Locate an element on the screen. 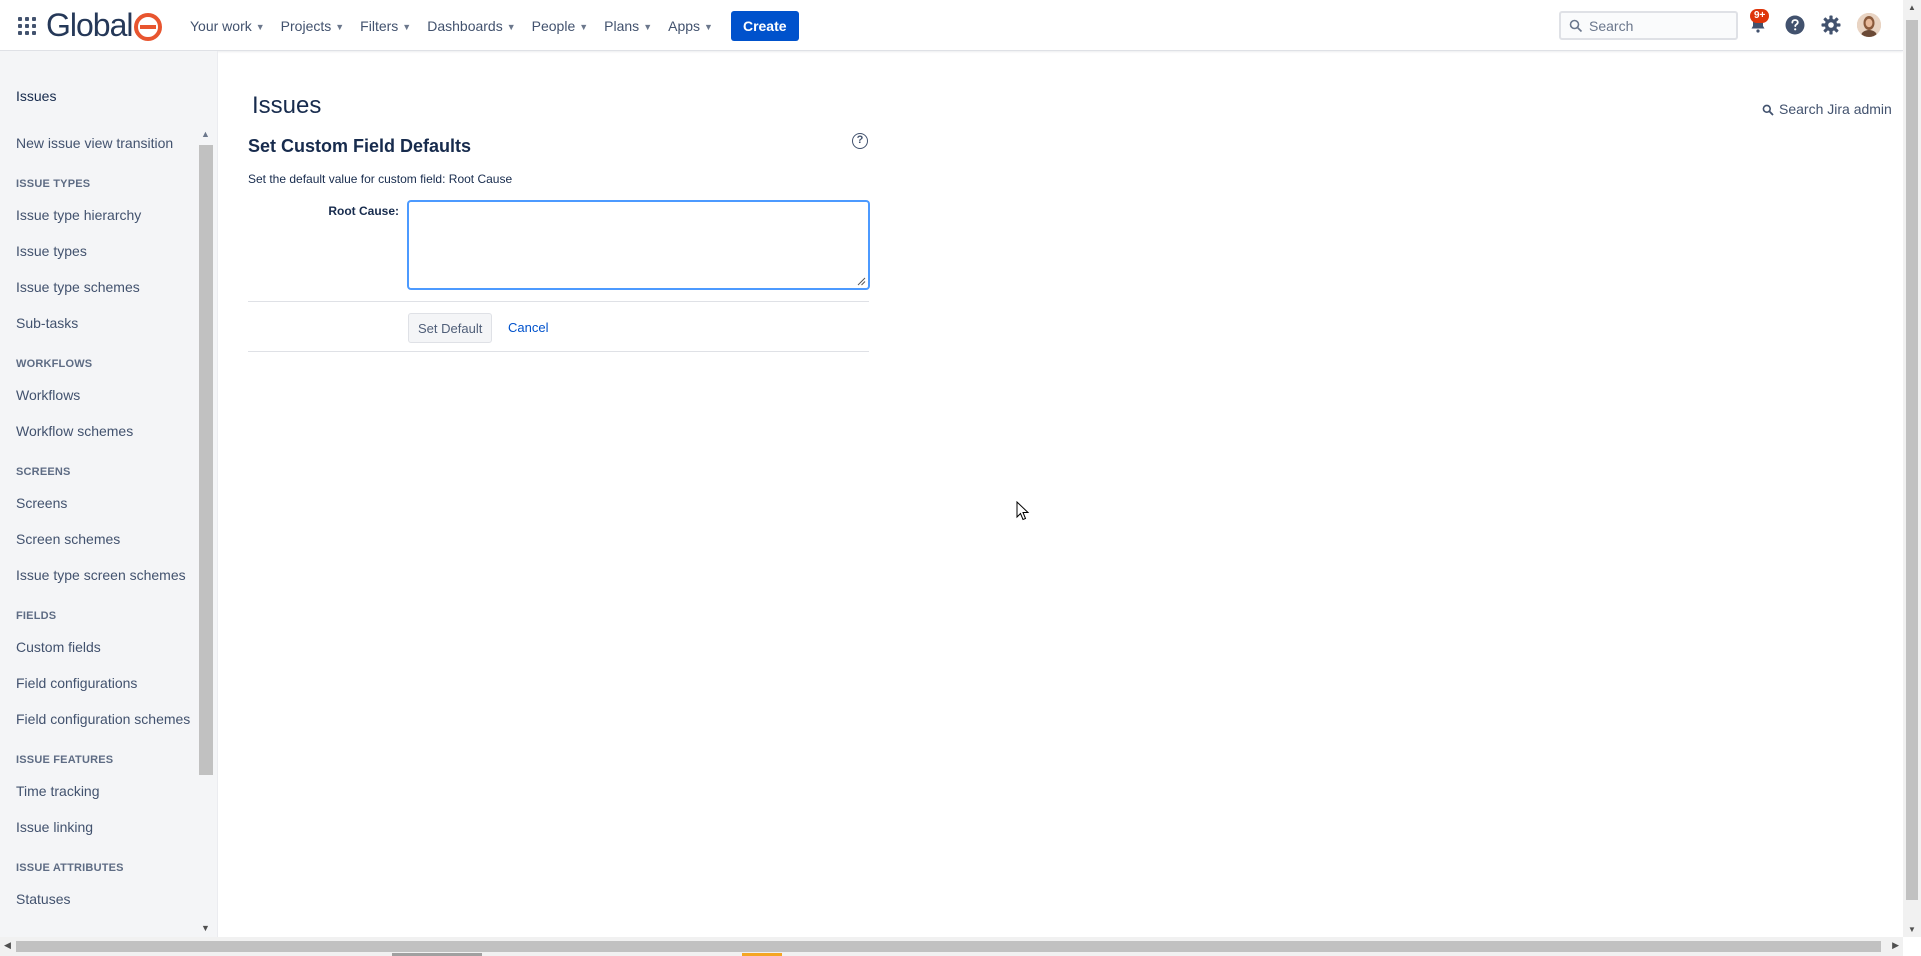 The width and height of the screenshot is (1921, 956). sidebar-item-new-issue-view-transition: New issue view transition is located at coordinates (98, 143).